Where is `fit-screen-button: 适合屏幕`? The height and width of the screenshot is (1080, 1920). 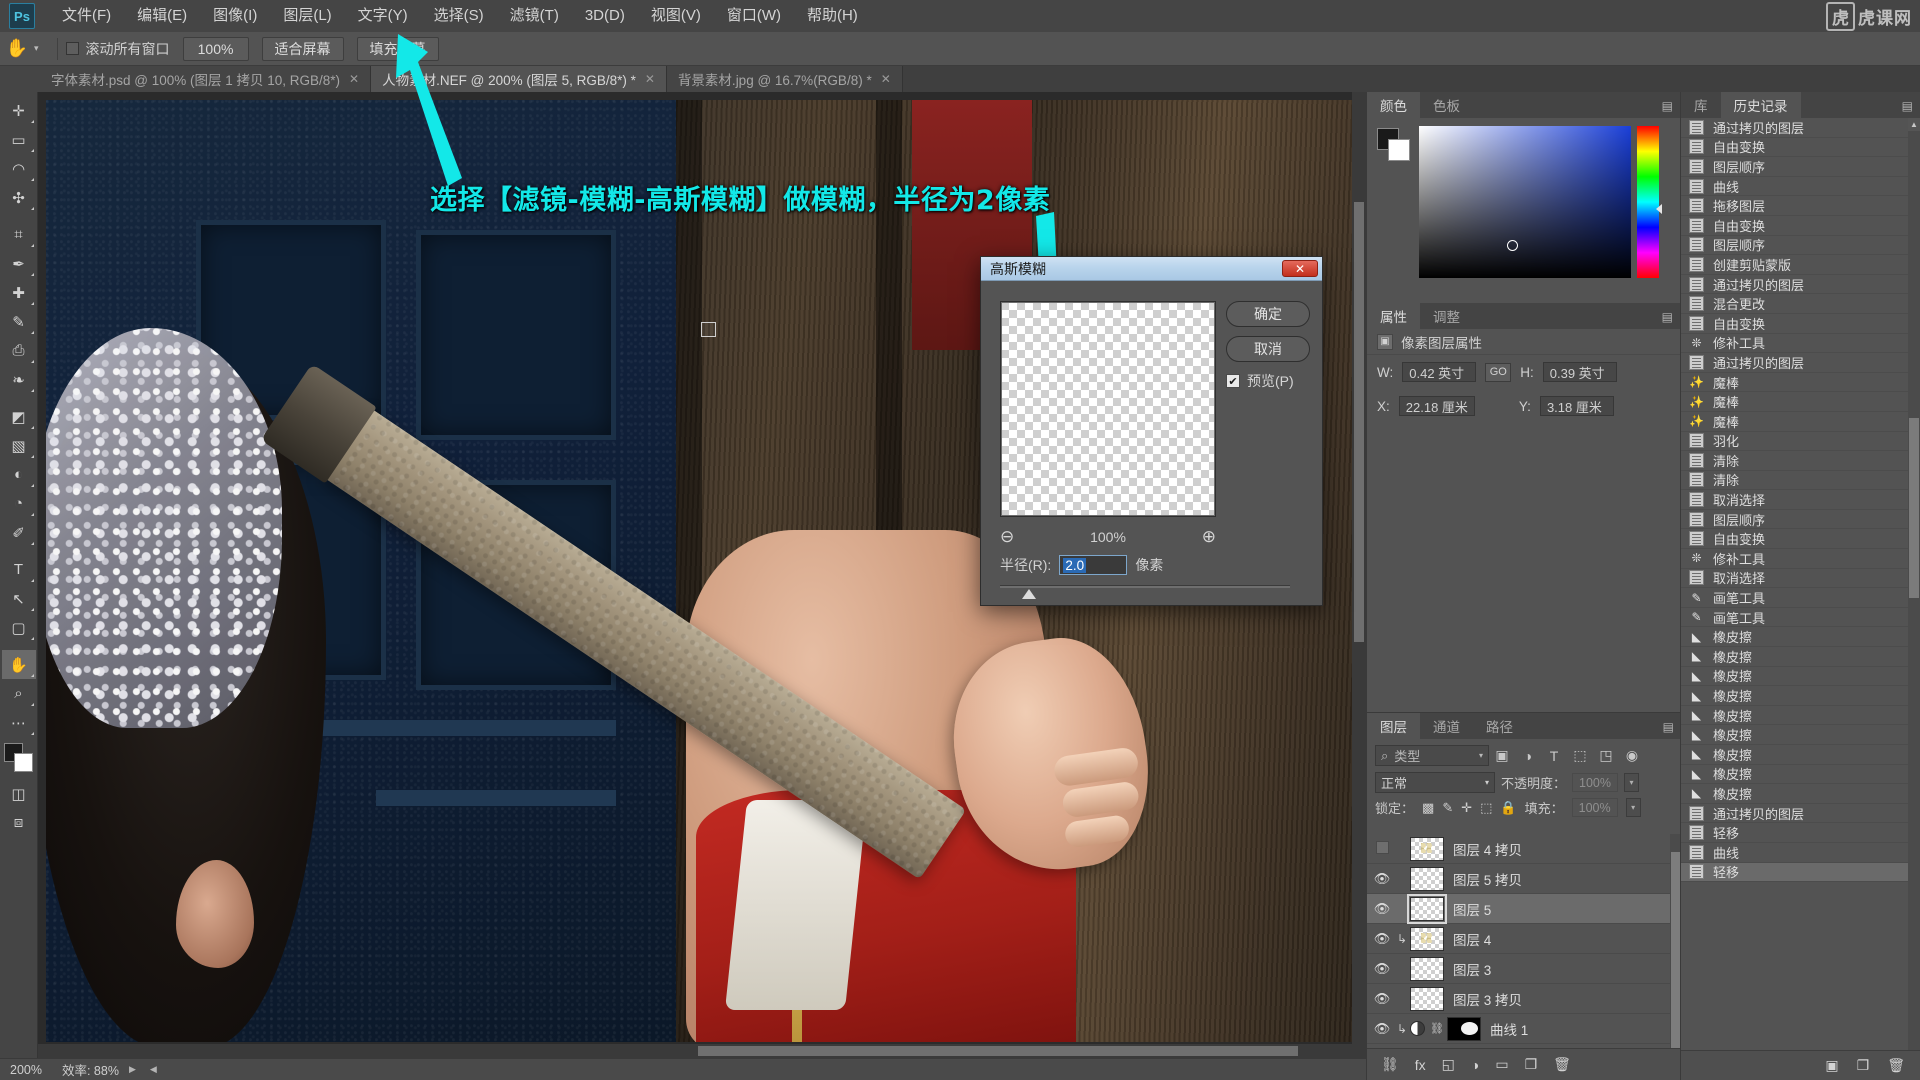
fit-screen-button: 适合屏幕 is located at coordinates (302, 48).